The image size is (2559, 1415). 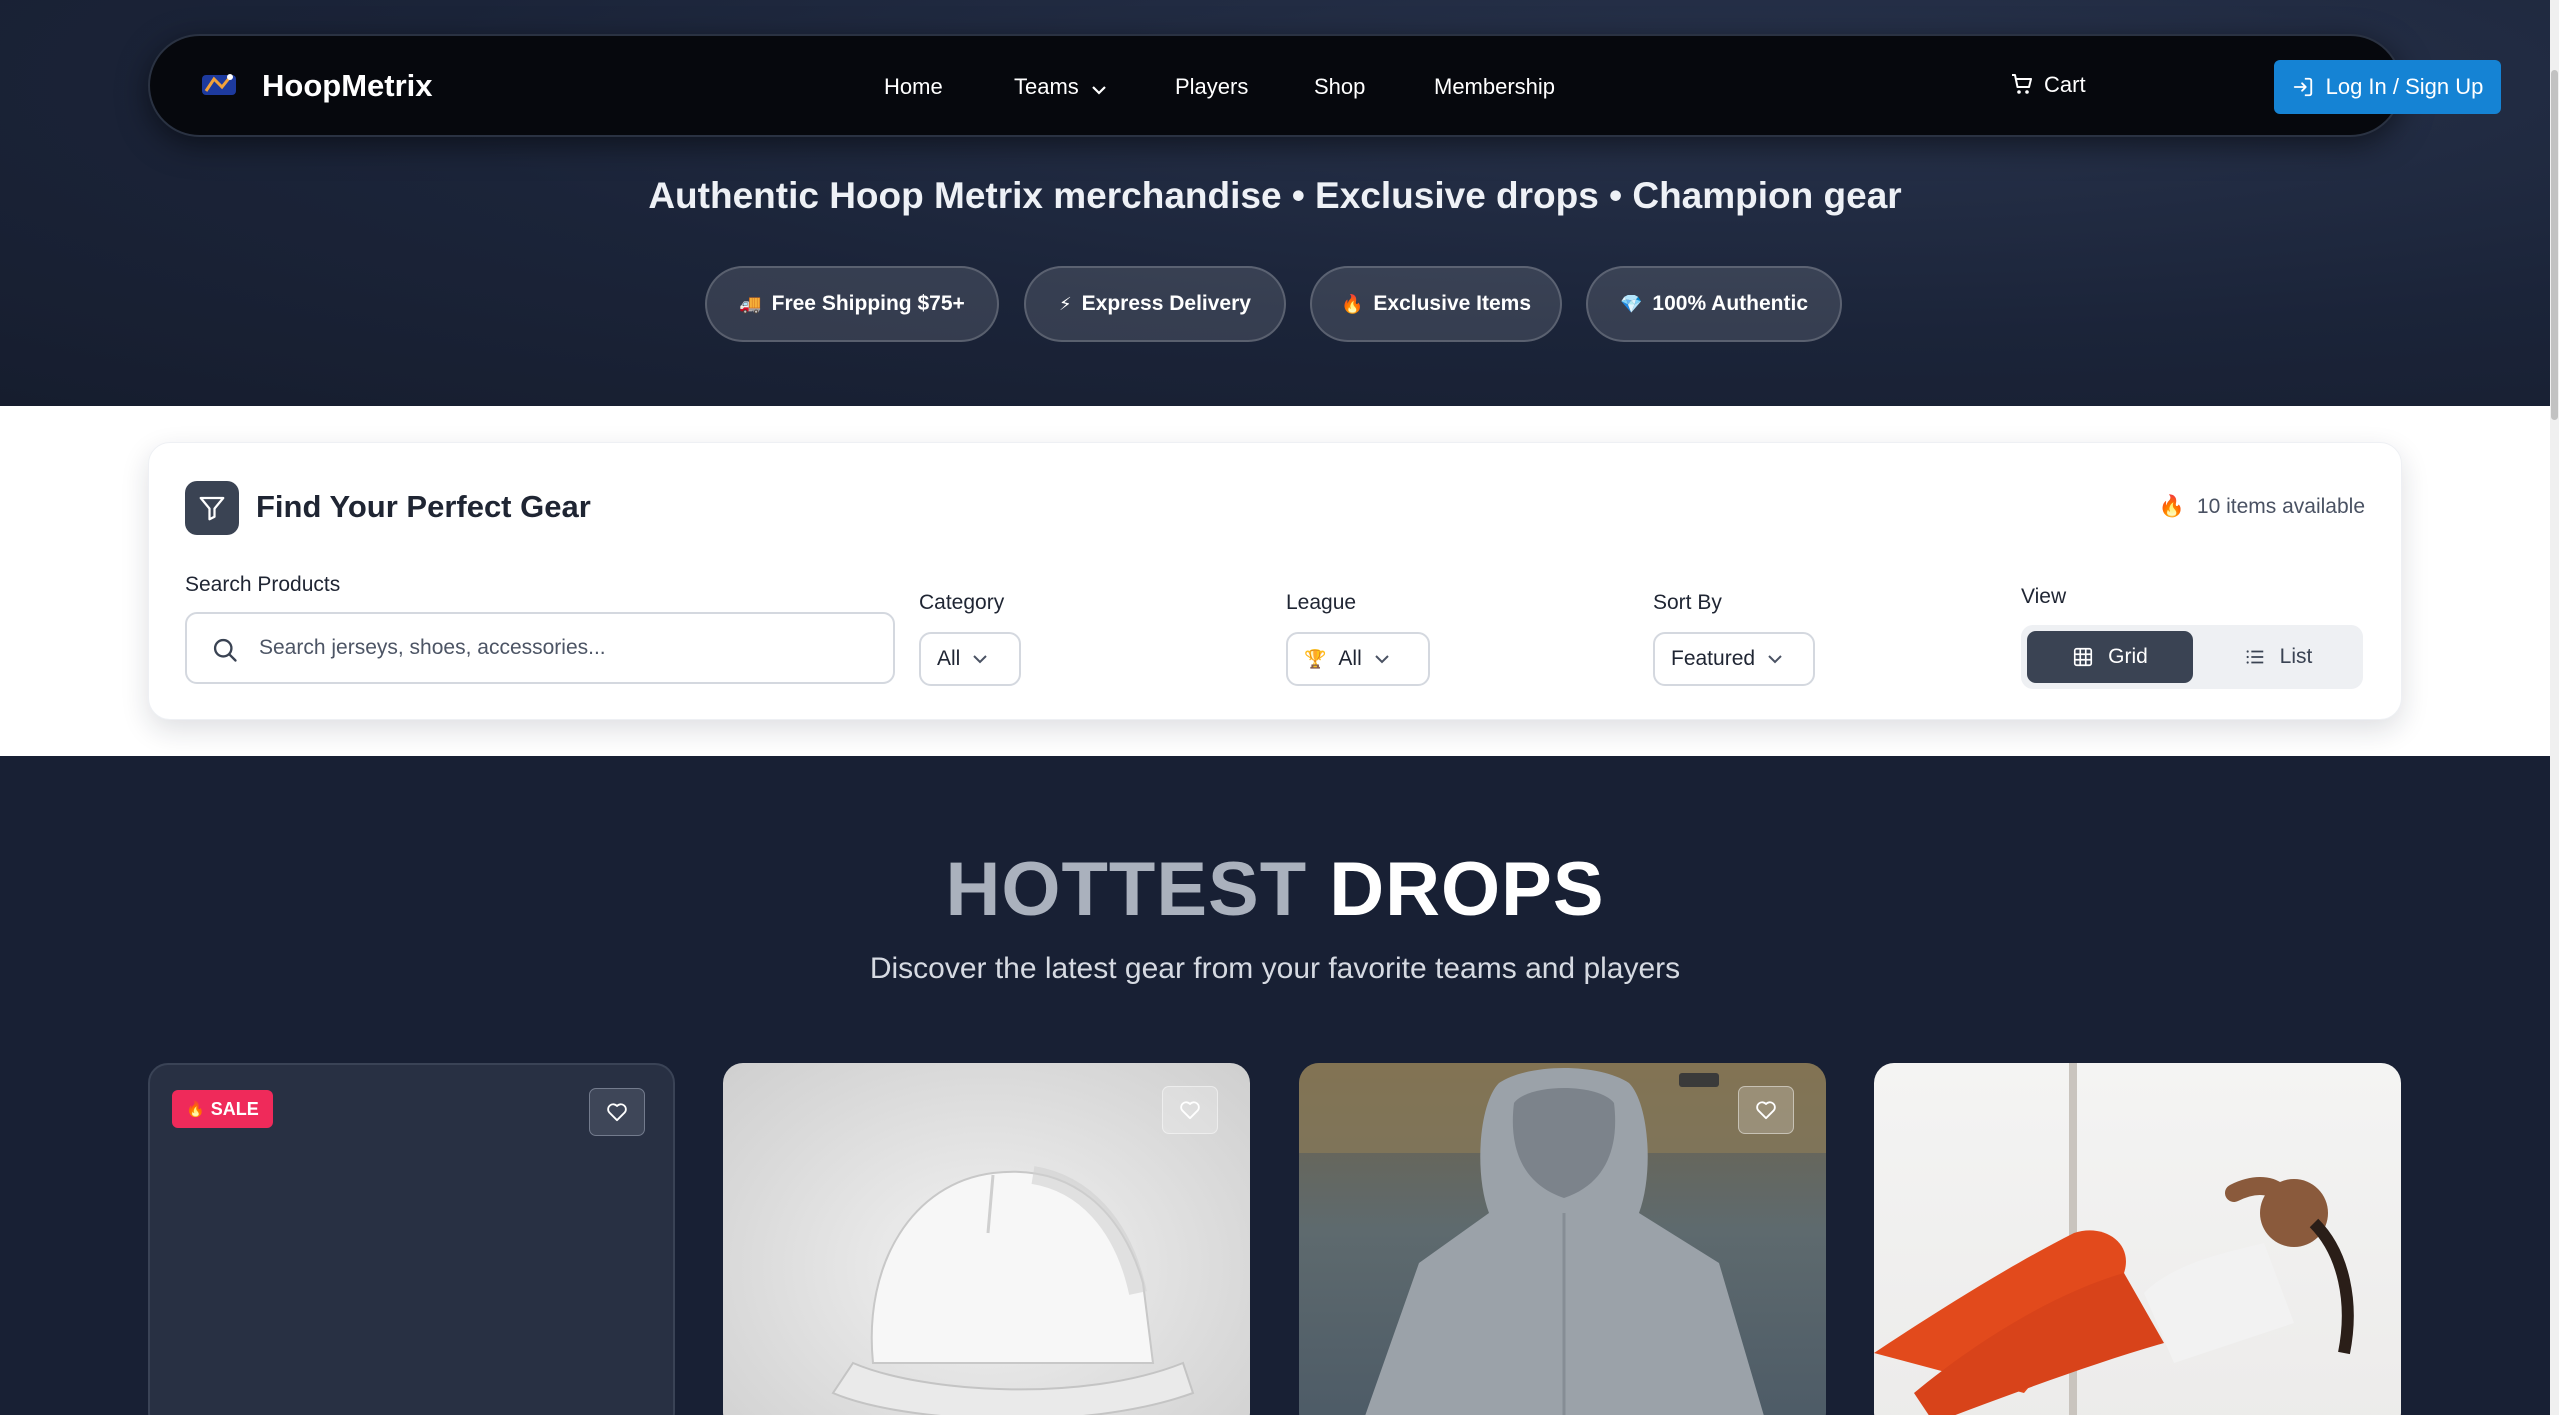 I want to click on sort-select: Featured, so click(x=1734, y=659).